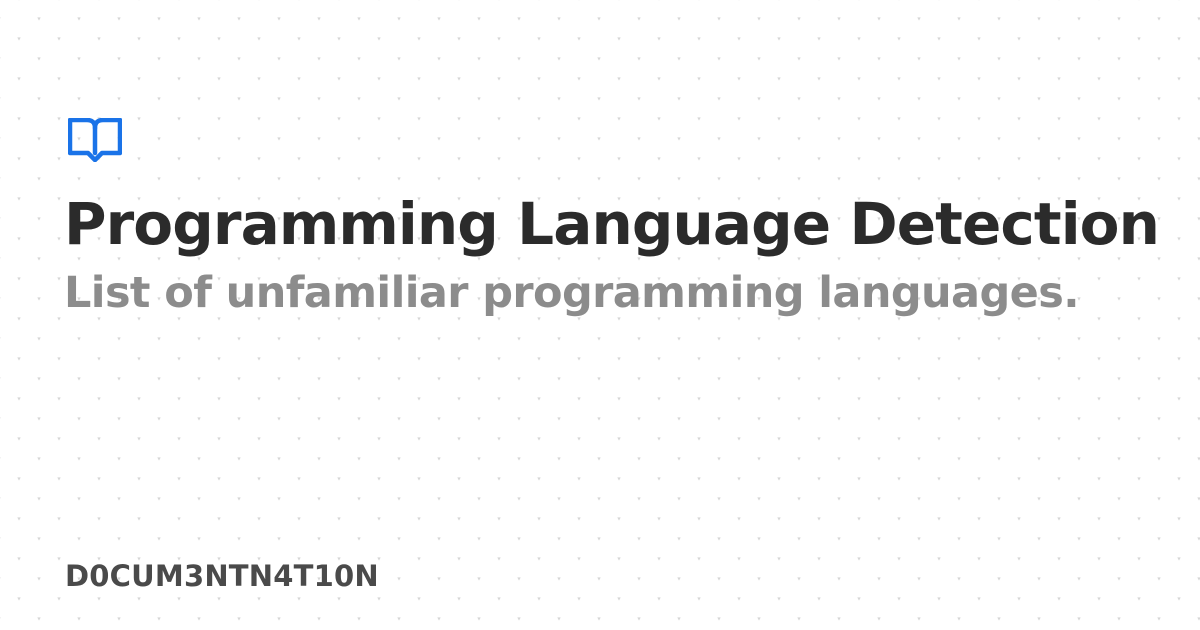 This screenshot has height=630, width=1200. I want to click on site-brand: D0CUM3NTN4T10N, so click(222, 576).